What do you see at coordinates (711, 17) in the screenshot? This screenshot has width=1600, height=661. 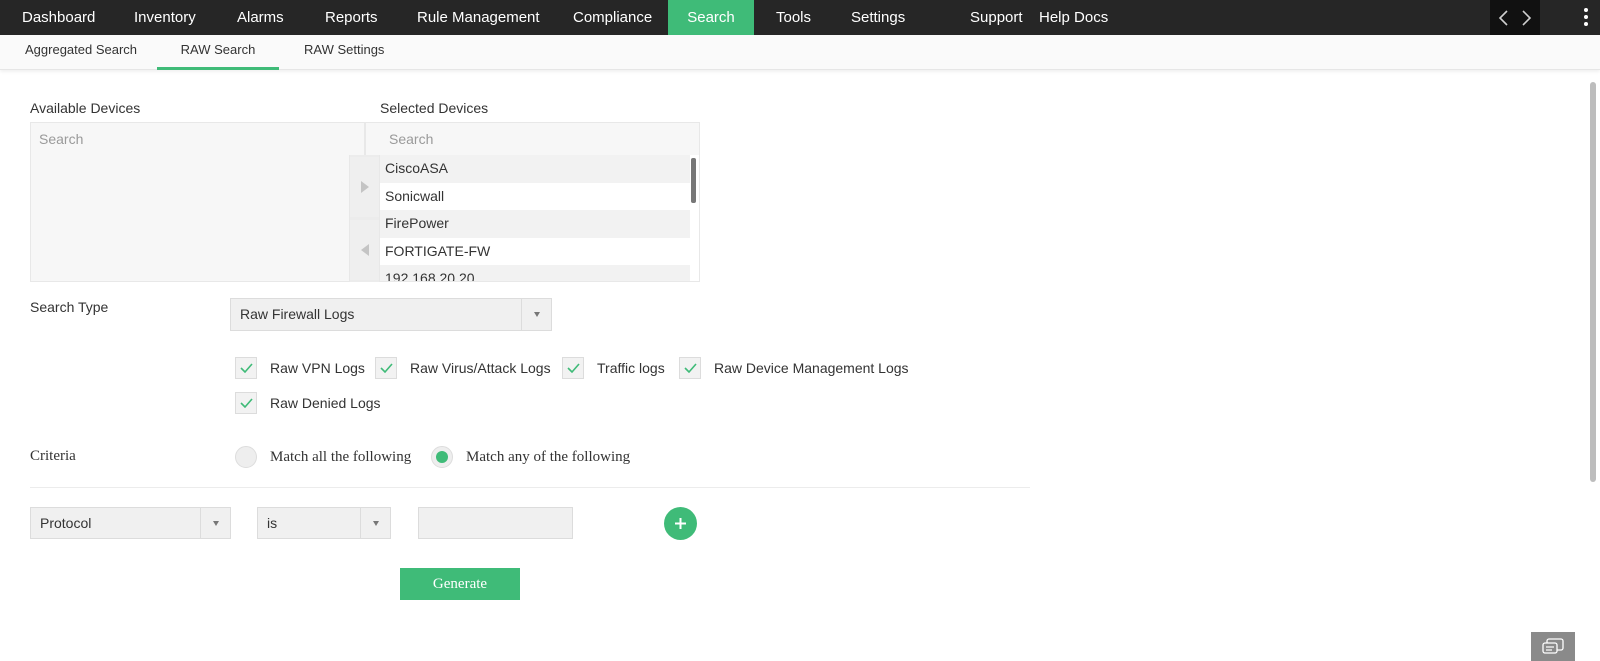 I see `nav-search: Search` at bounding box center [711, 17].